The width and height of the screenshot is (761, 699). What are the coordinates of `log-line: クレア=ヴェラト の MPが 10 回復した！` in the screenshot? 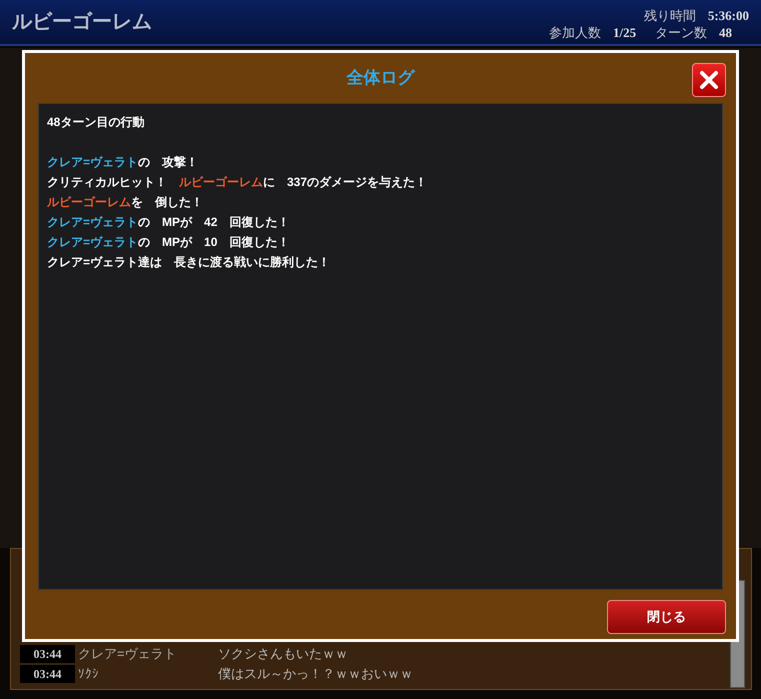 It's located at (168, 242).